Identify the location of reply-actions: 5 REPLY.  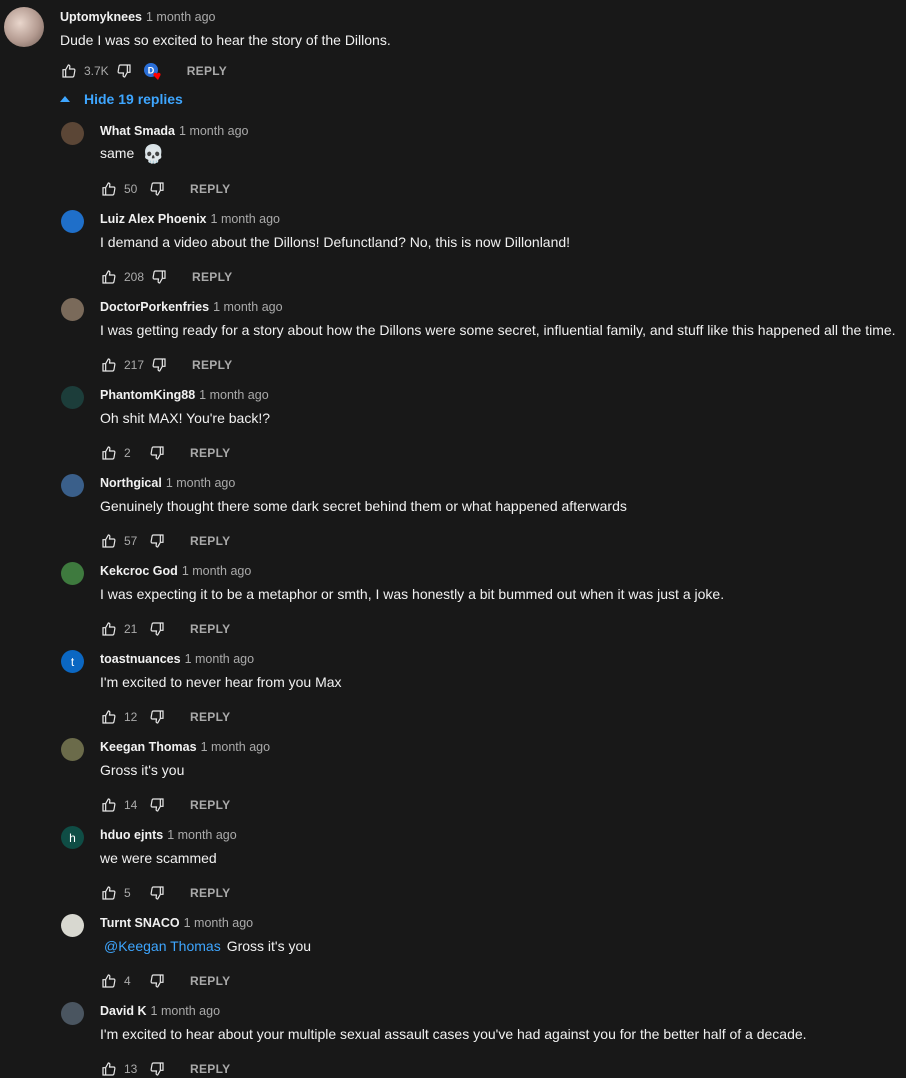
(165, 893).